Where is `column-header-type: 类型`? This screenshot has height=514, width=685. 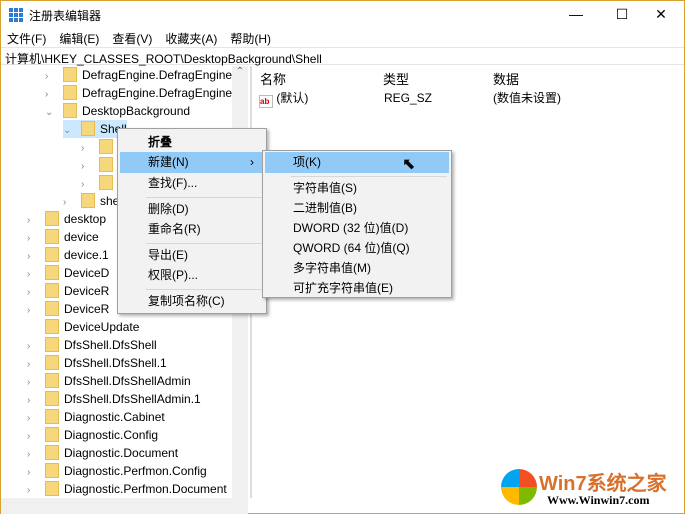
column-header-type: 类型 is located at coordinates (396, 78).